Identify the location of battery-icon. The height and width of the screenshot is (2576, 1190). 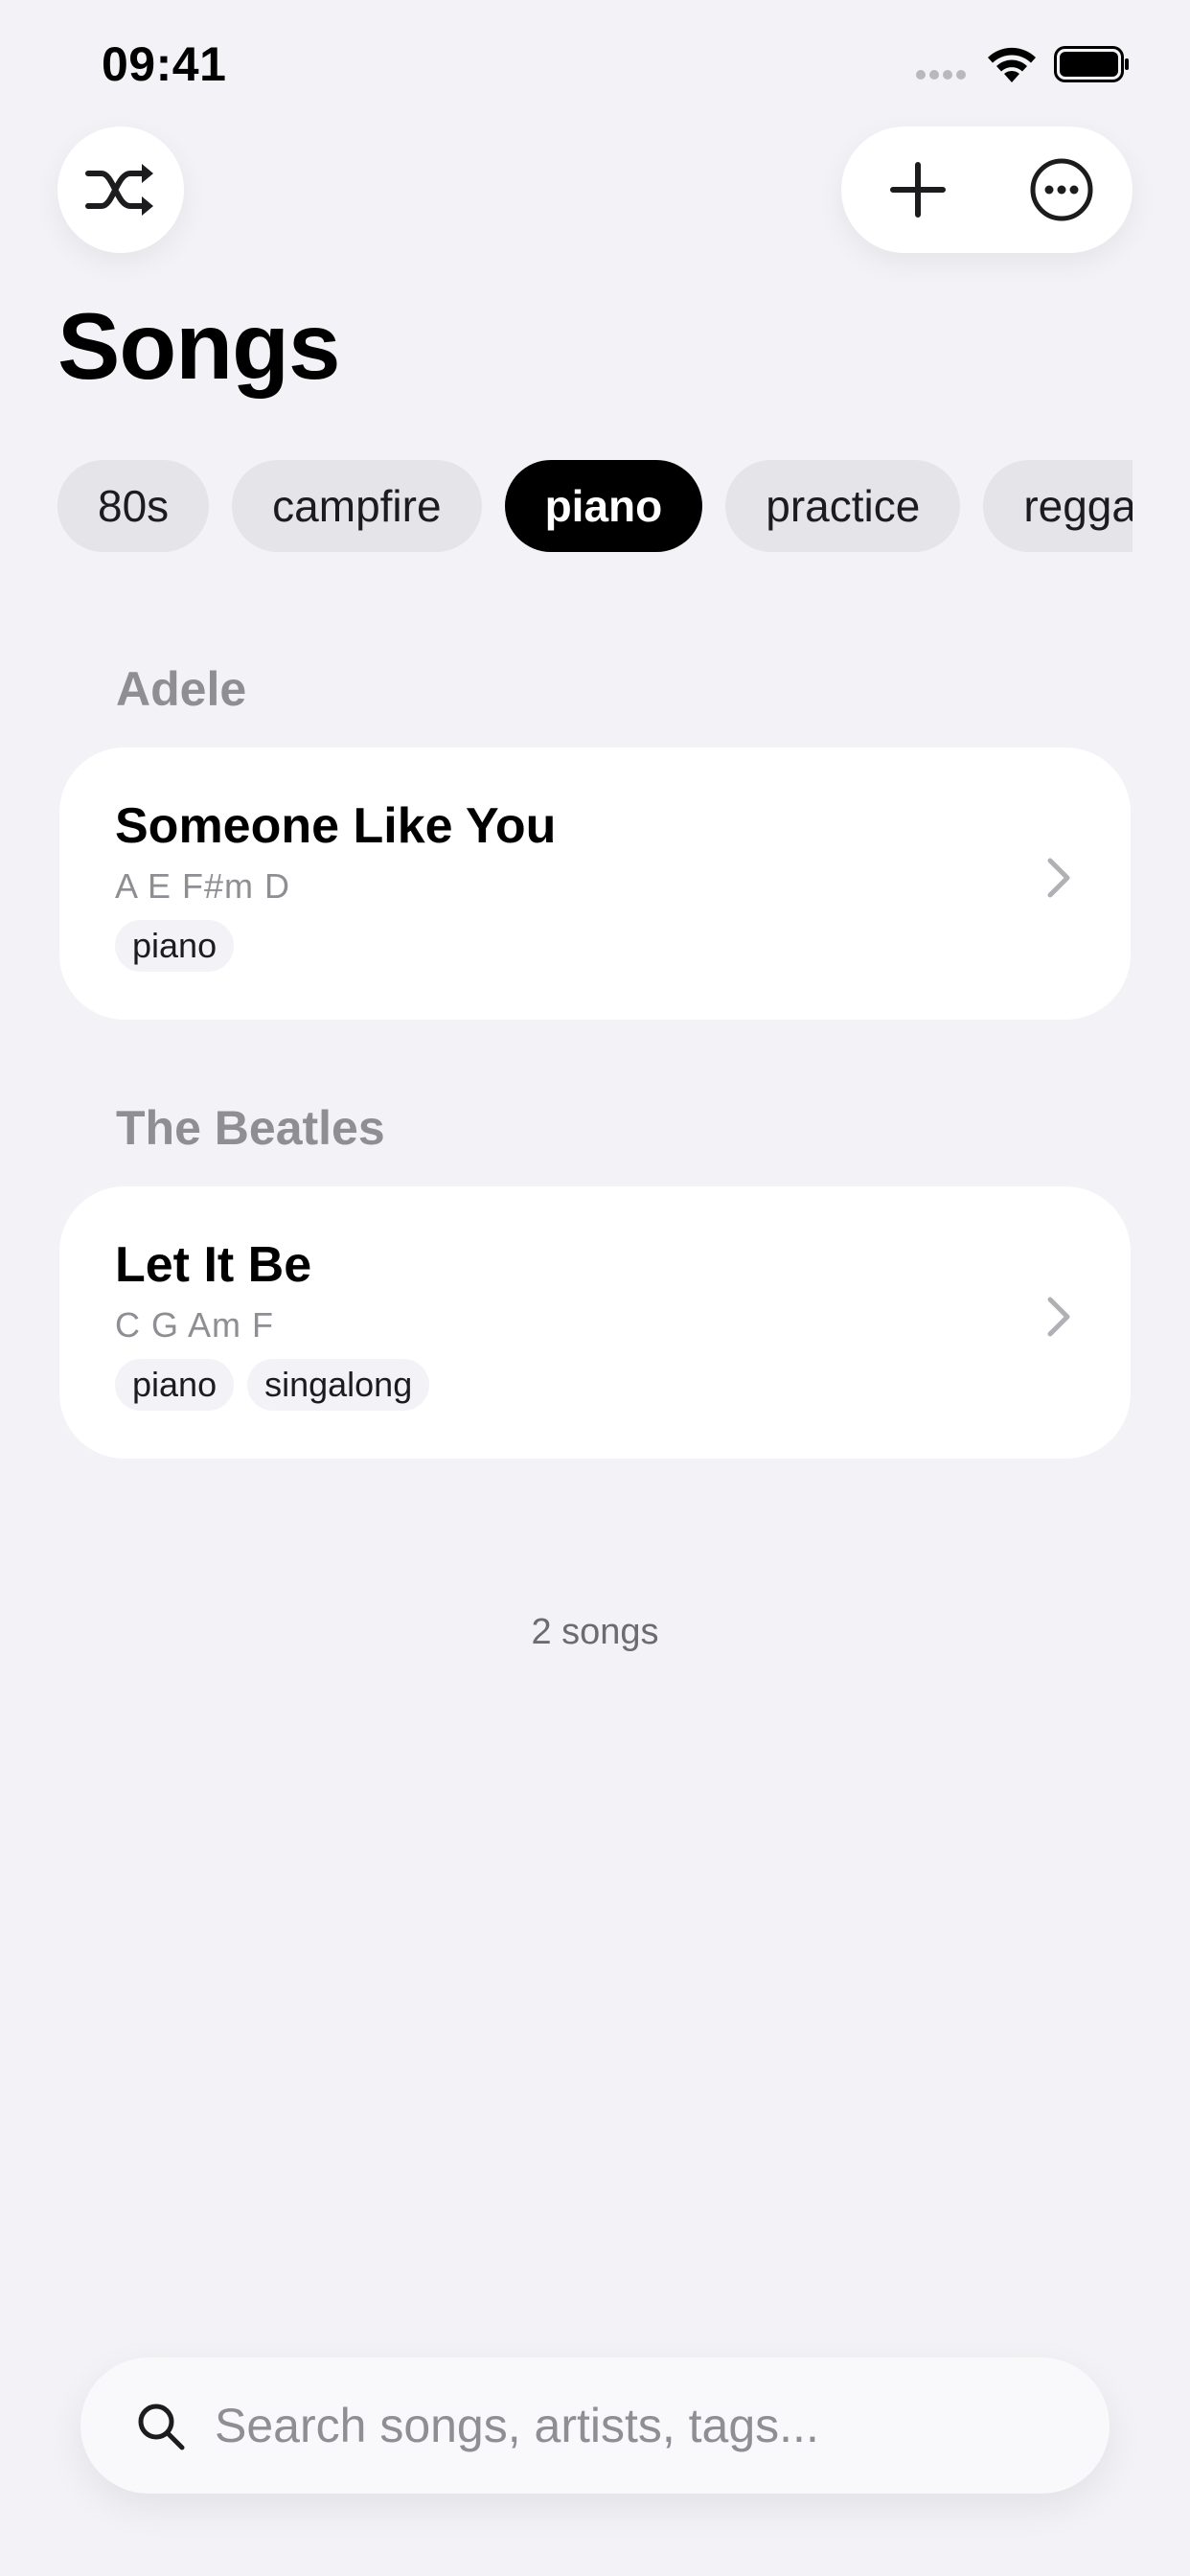
(1092, 64).